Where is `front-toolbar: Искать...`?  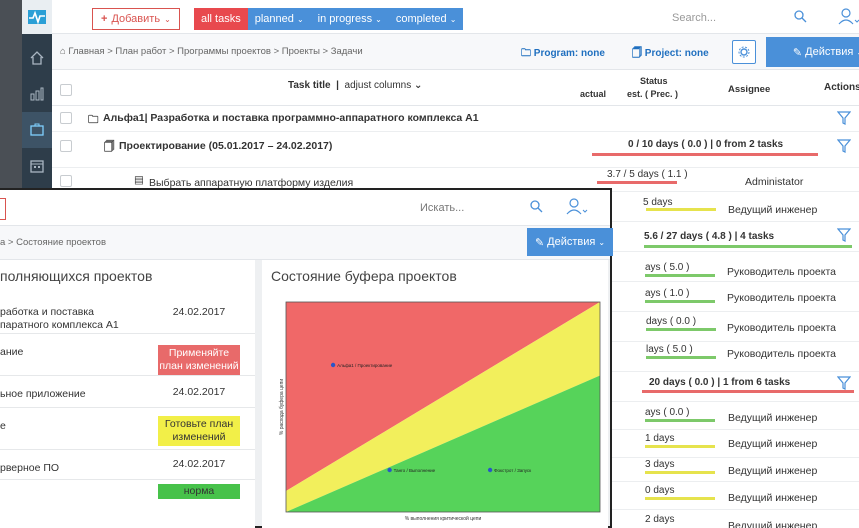
front-toolbar: Искать... is located at coordinates (305, 208).